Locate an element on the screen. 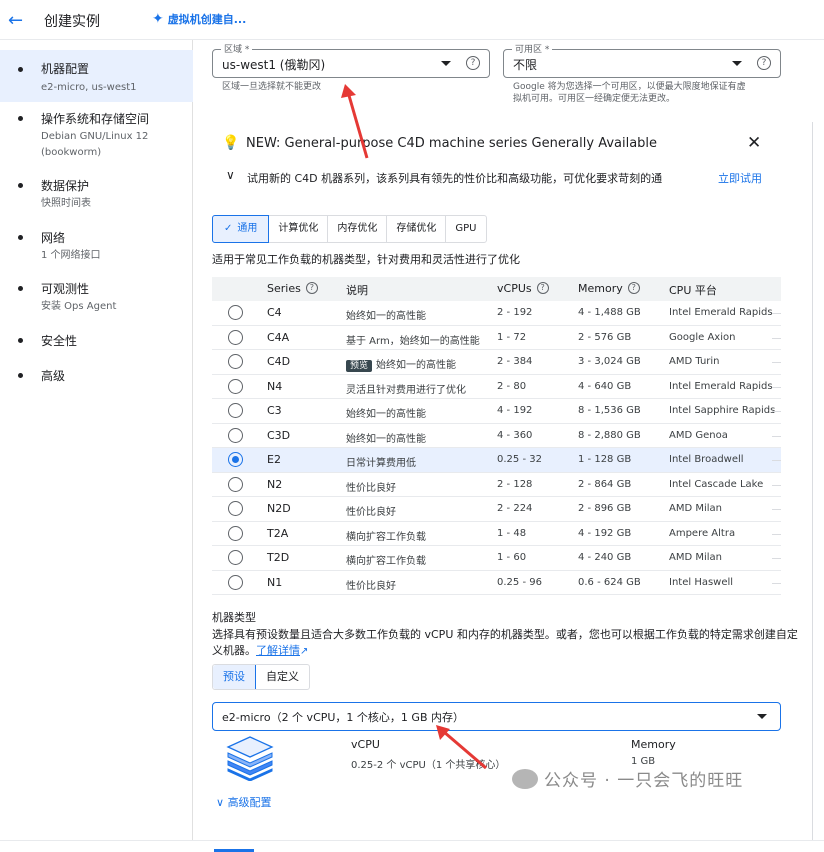 The width and height of the screenshot is (824, 852). cell-vcpus: 2 - 192 is located at coordinates (515, 312).